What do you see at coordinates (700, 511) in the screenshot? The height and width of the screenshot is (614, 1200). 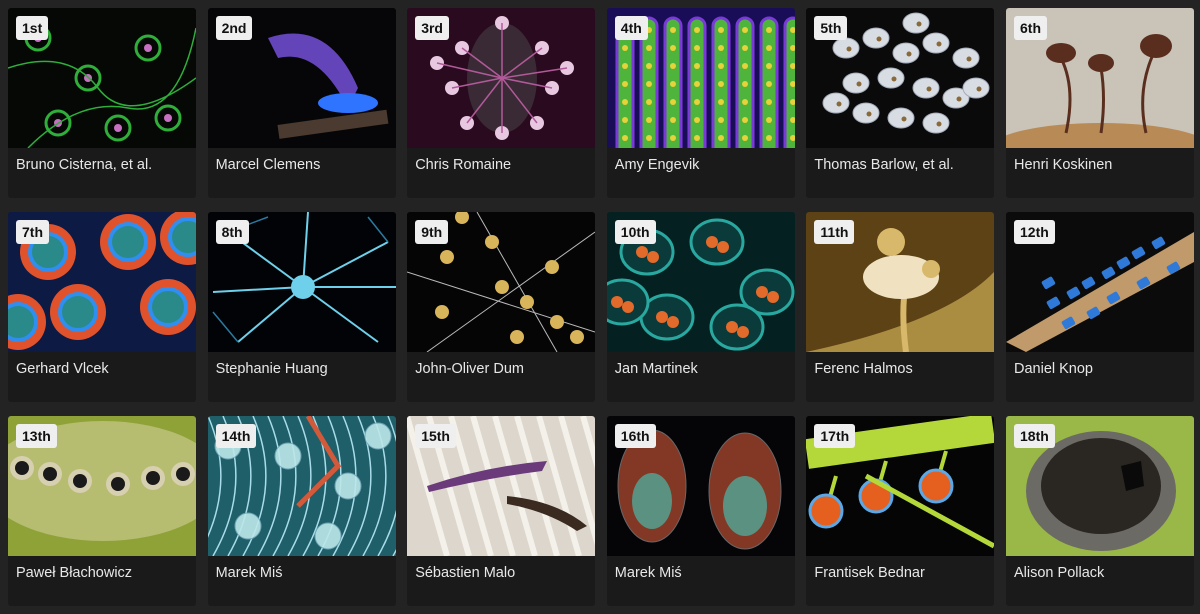 I see `photo-card-16th: 16th Marek Miś` at bounding box center [700, 511].